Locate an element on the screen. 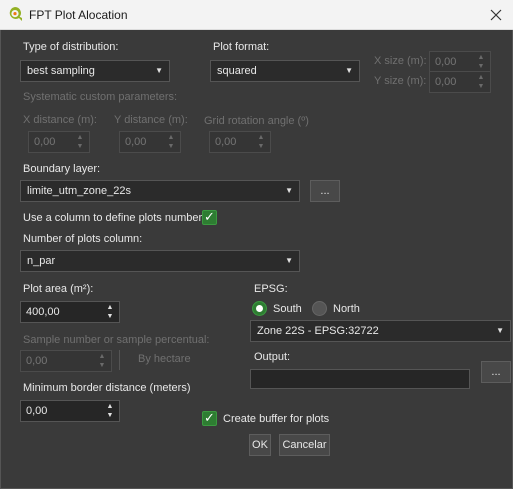  plot-format-label: Plot format: is located at coordinates (241, 47).